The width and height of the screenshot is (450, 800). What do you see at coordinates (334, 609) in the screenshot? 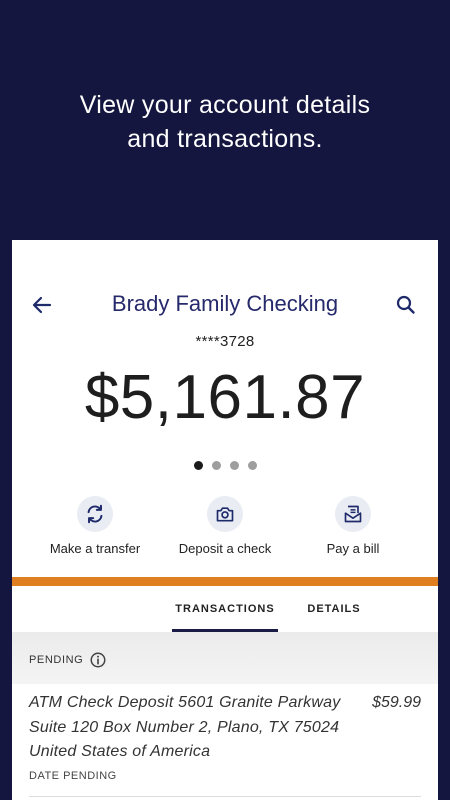
I see `tab-details: DETAILS` at bounding box center [334, 609].